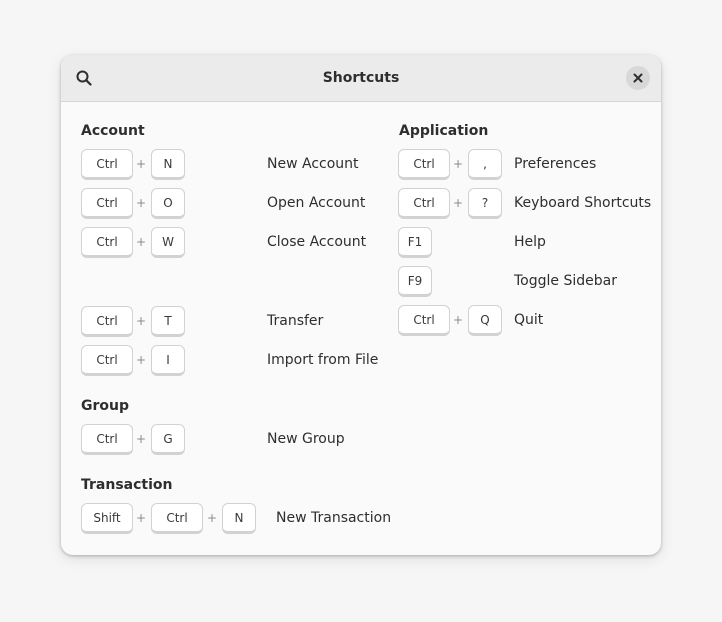 This screenshot has width=722, height=622. I want to click on key-cap: ,, so click(485, 164).